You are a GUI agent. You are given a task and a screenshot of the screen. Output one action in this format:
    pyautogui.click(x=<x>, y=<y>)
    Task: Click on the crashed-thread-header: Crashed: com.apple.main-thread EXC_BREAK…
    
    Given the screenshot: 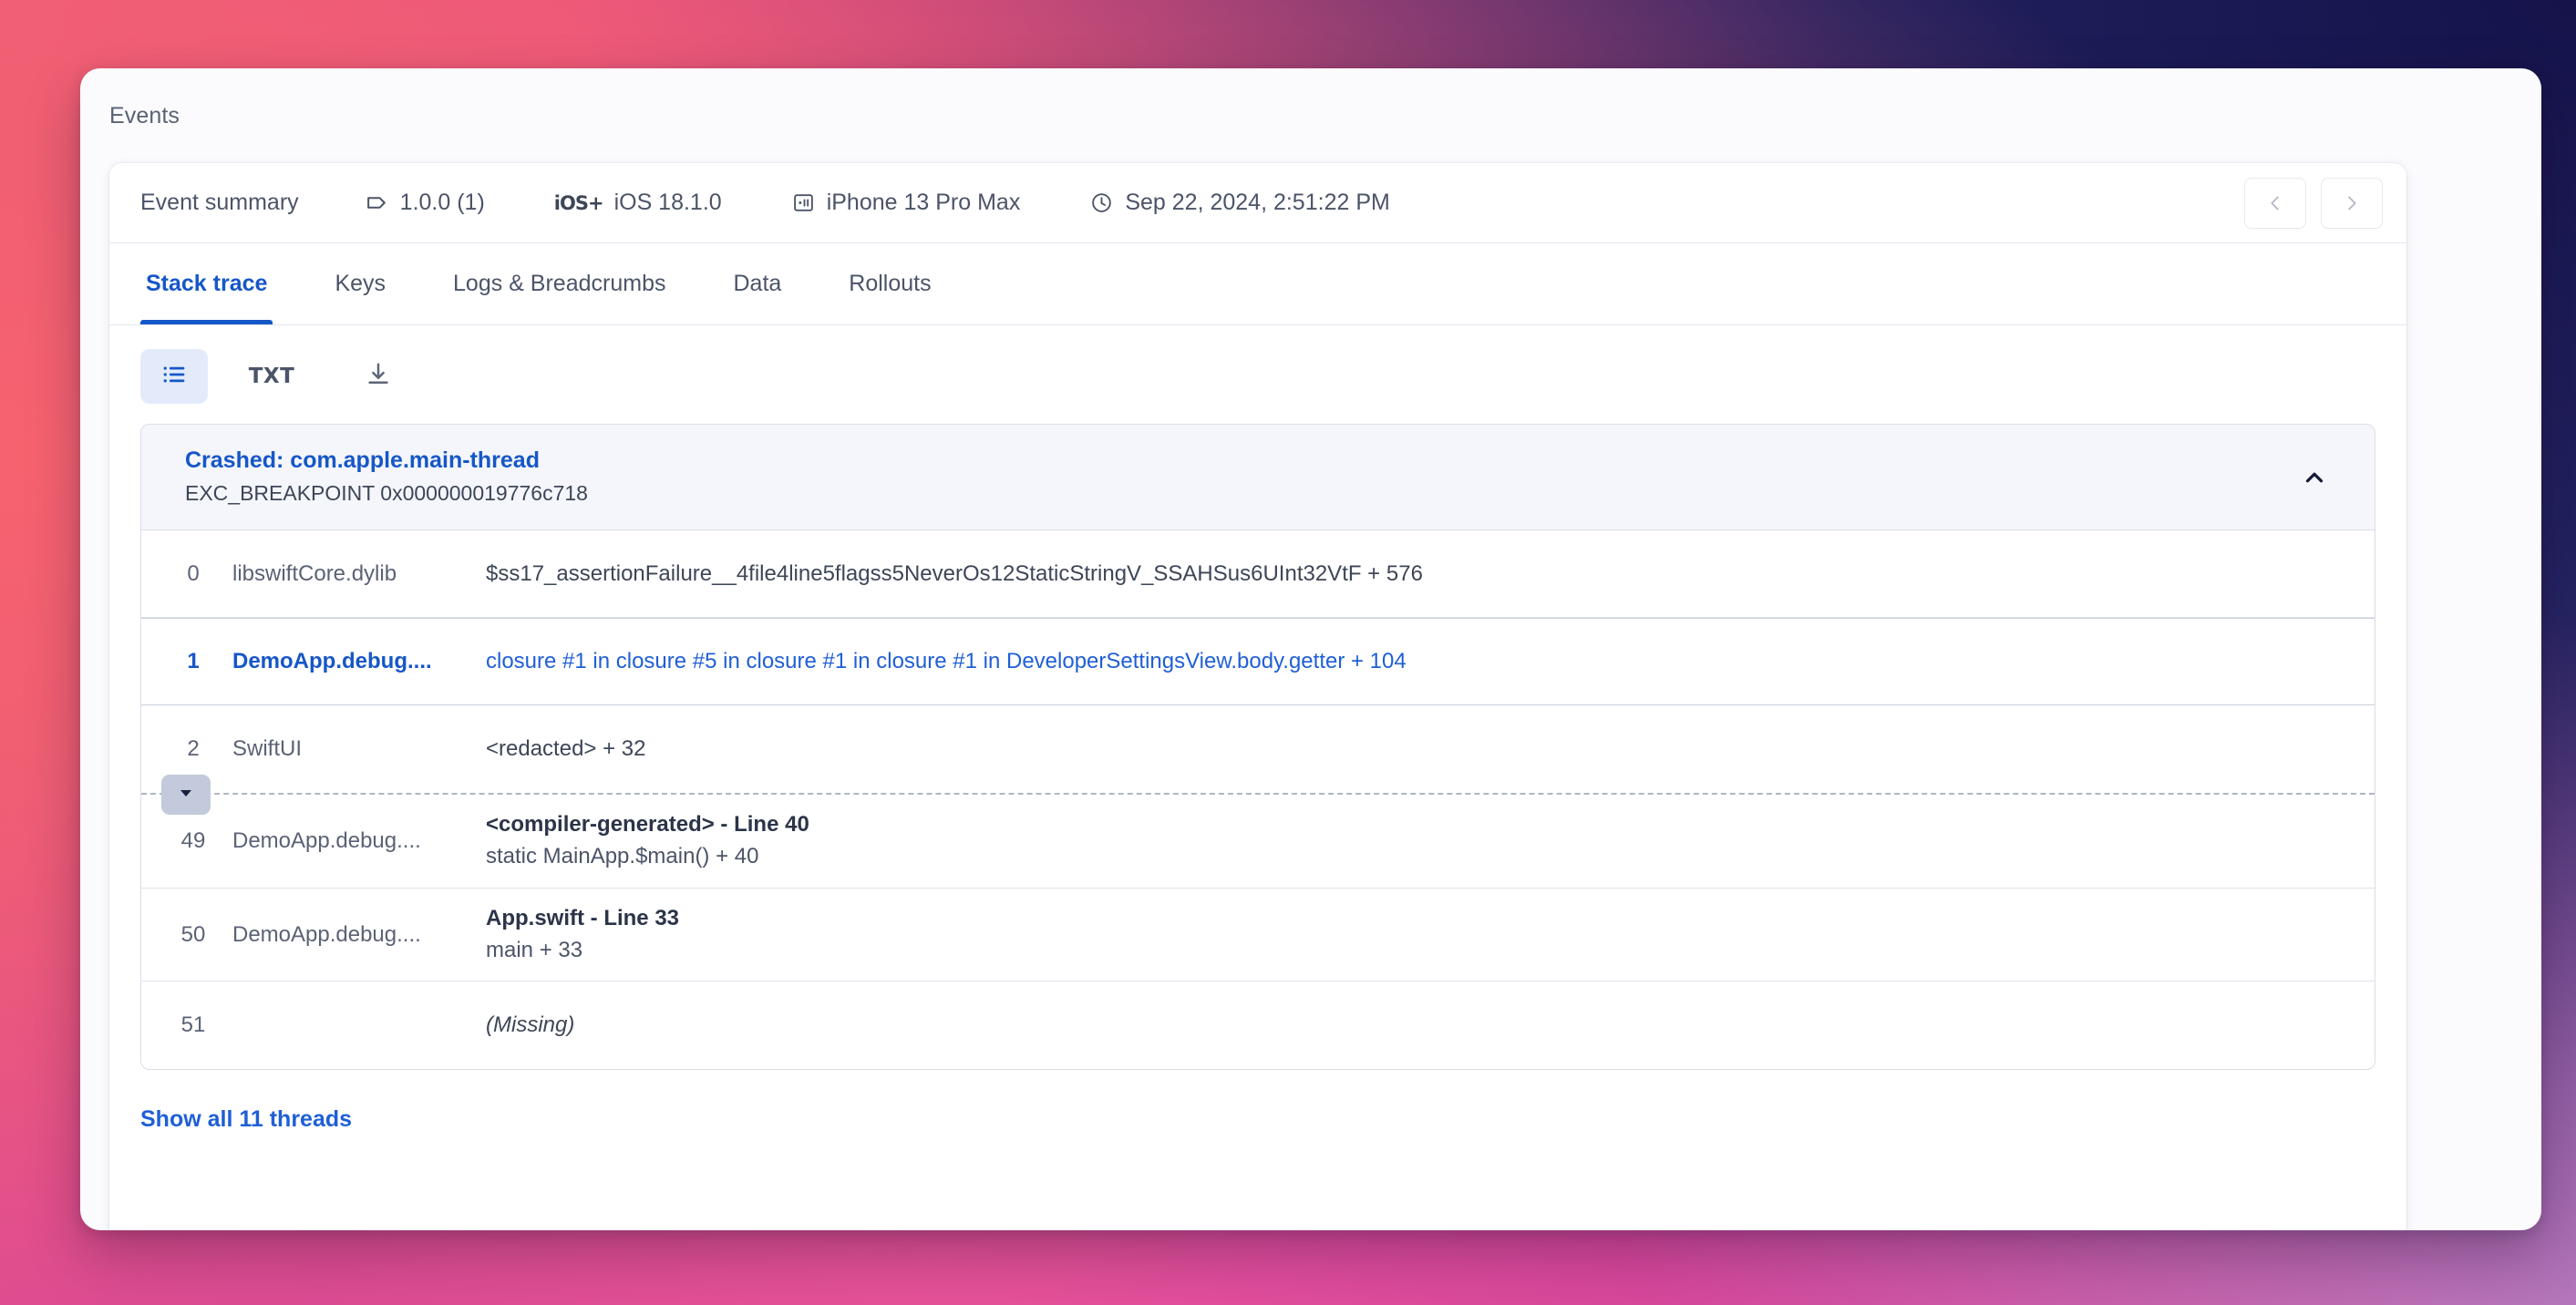 What is the action you would take?
    pyautogui.click(x=1258, y=478)
    